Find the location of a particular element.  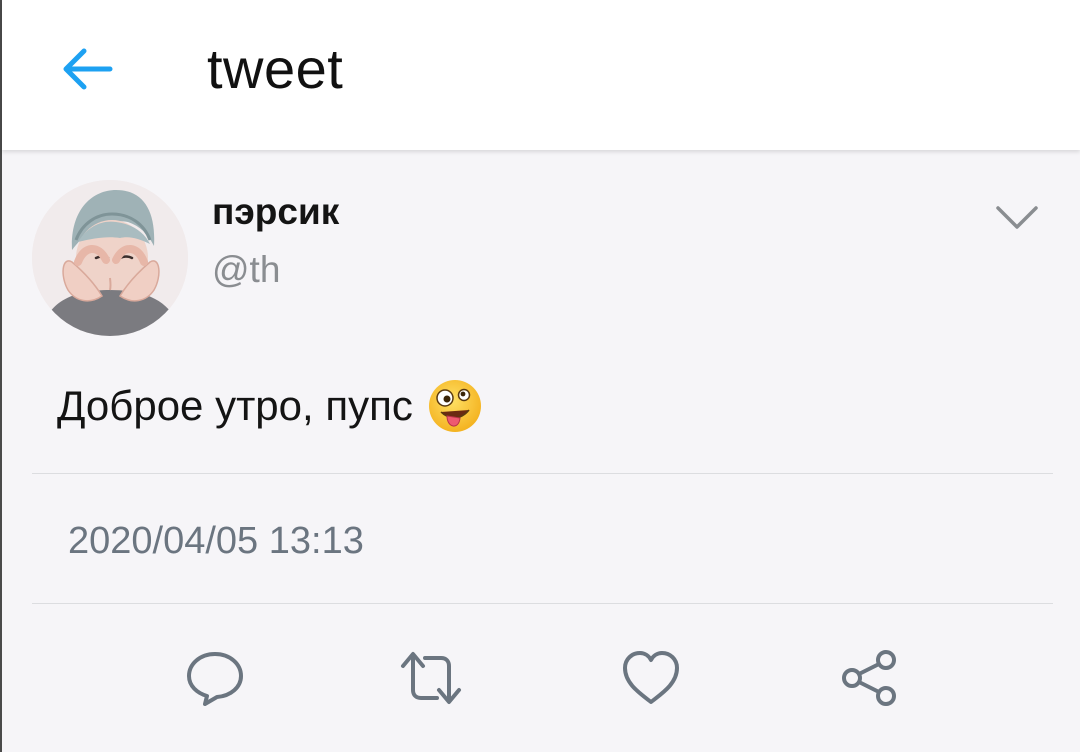

display-name: пэрсик is located at coordinates (275, 212).